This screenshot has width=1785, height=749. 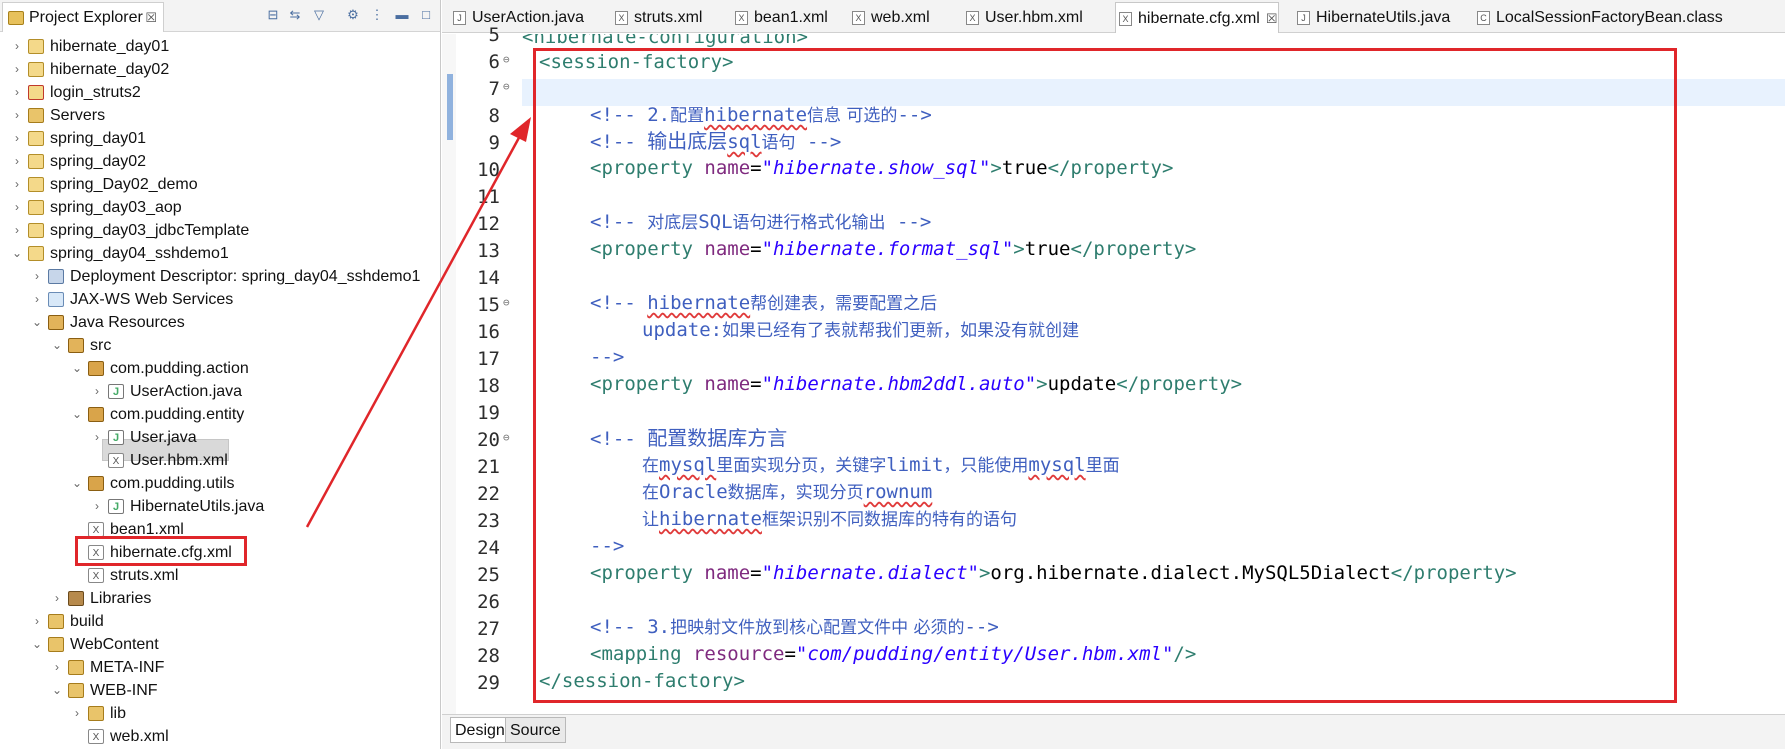 I want to click on tree-item: › spring_day01, so click(x=220, y=138).